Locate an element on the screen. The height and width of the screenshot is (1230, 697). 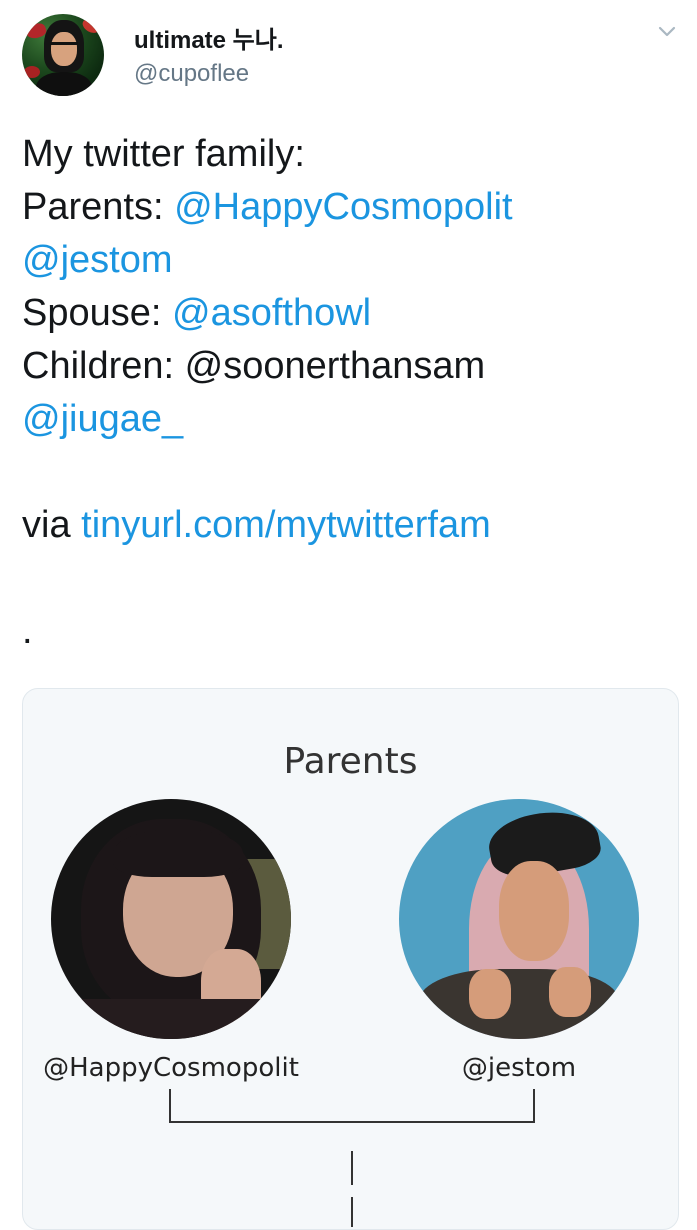
tweet-line: via tinyurl.com/mytwitterfam is located at coordinates (352, 525).